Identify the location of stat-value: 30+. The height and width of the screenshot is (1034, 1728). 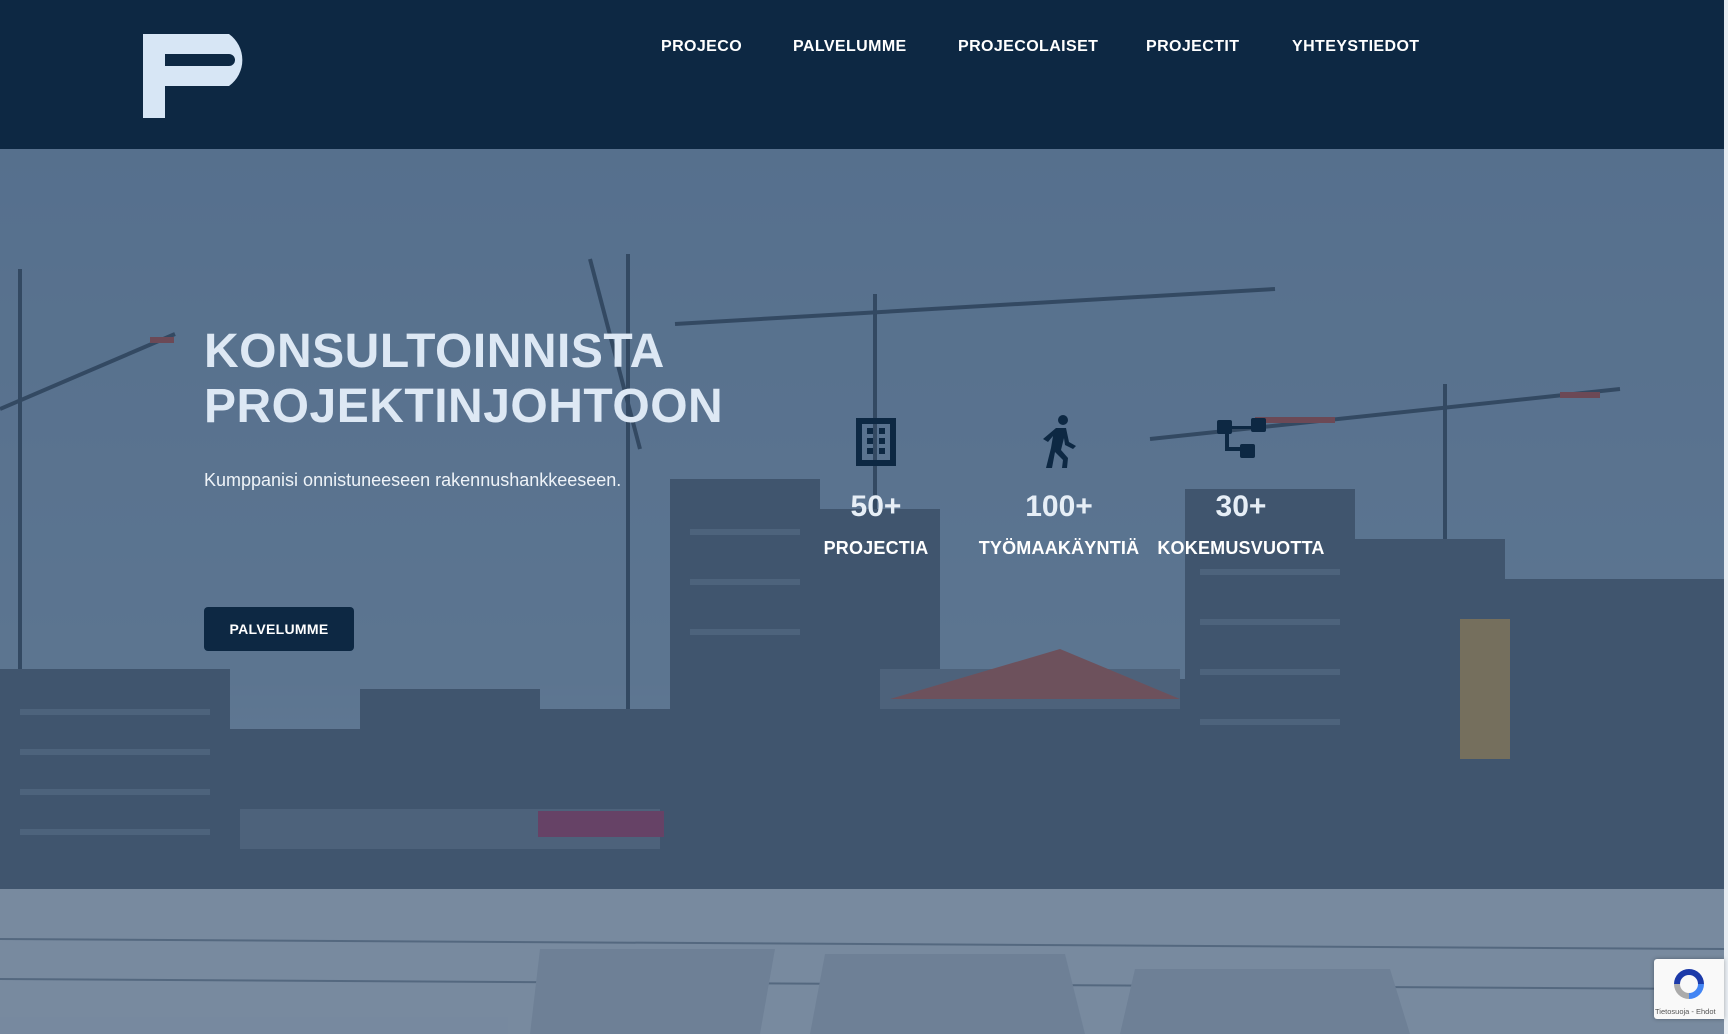
(1241, 506).